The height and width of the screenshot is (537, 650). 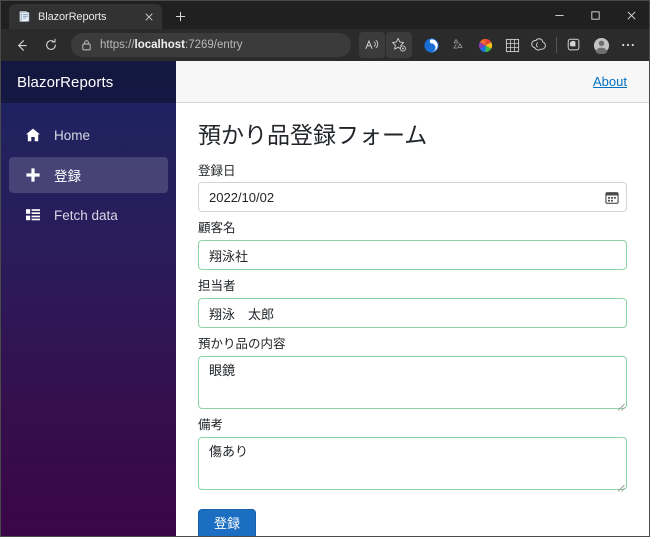 I want to click on sidebar-item-label: 登録, so click(x=67, y=176).